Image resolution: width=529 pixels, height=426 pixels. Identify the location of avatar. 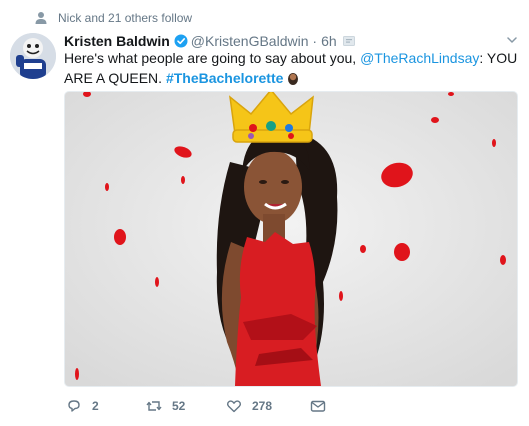
(33, 56).